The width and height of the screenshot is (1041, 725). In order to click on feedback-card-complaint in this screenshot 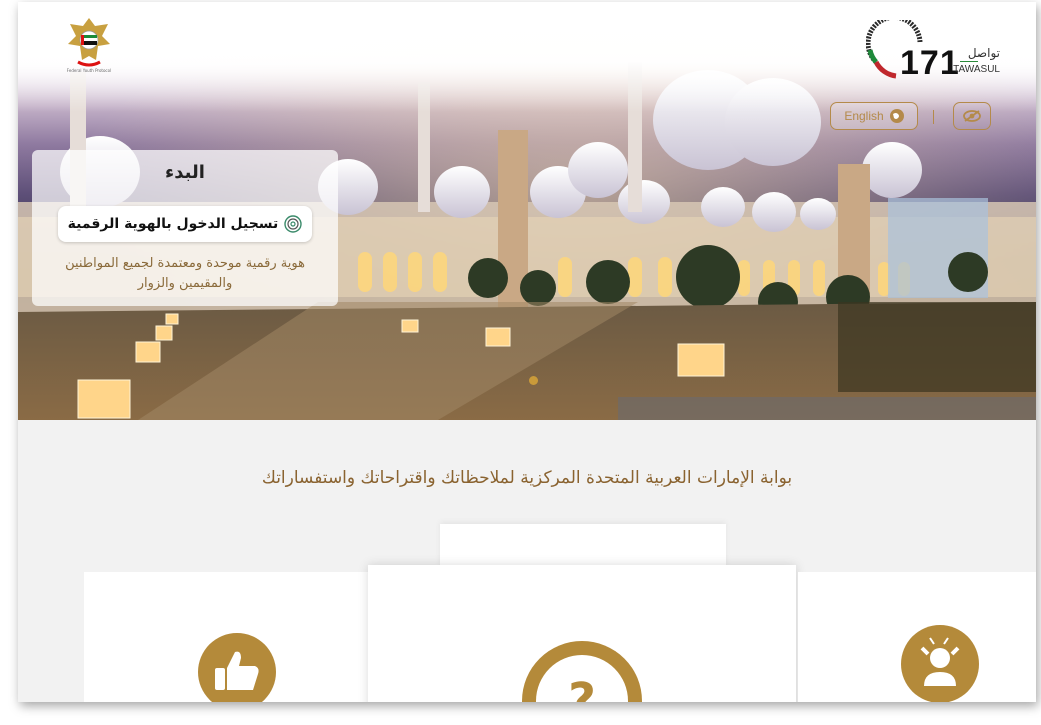, I will do `click(917, 637)`.